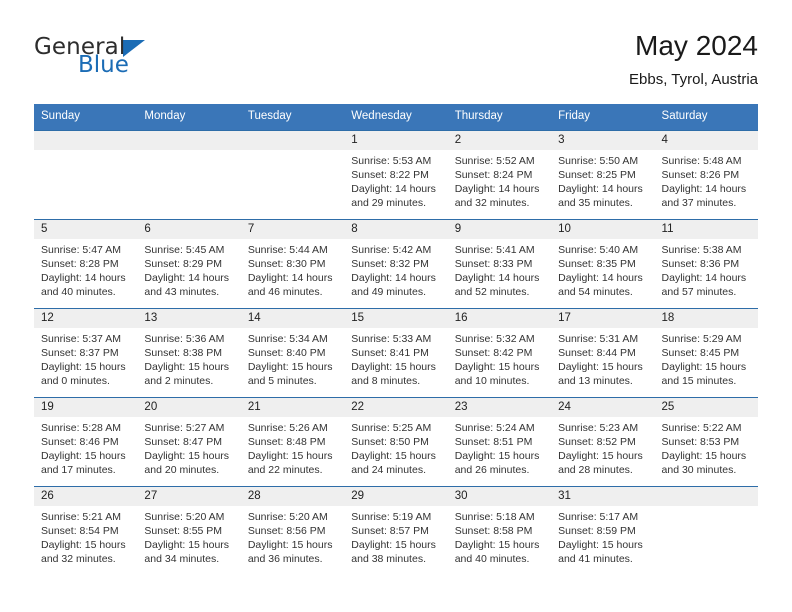 This screenshot has height=612, width=792. Describe the element at coordinates (165, 116) in the screenshot. I see `weekday-header-monday: Monday` at that location.